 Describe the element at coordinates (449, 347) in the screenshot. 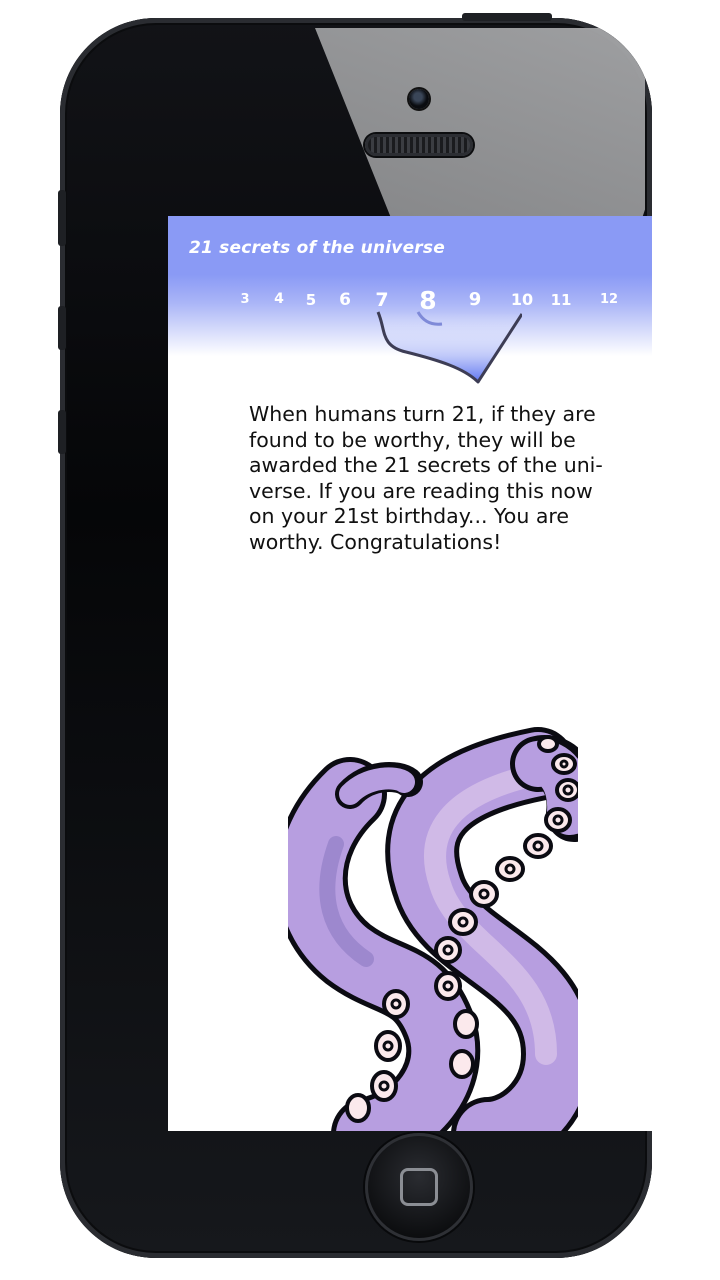

I see `shield-icon` at that location.